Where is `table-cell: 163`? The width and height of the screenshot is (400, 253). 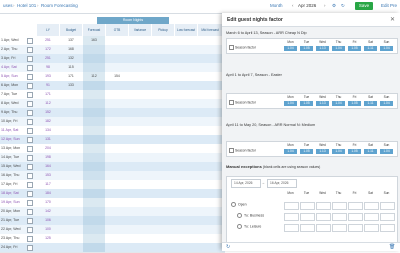 table-cell: 163 is located at coordinates (94, 40).